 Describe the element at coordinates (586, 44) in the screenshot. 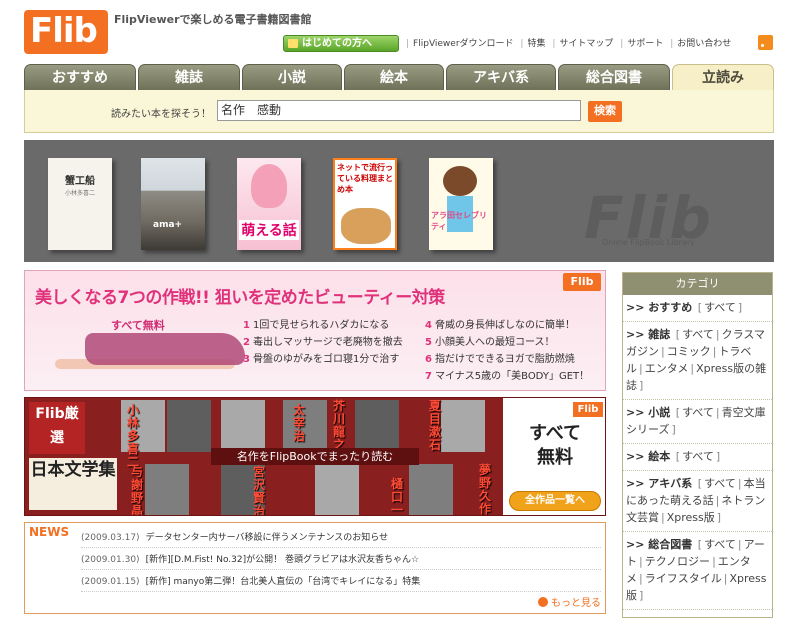

I see `link-sitemap: サイトマップ` at that location.